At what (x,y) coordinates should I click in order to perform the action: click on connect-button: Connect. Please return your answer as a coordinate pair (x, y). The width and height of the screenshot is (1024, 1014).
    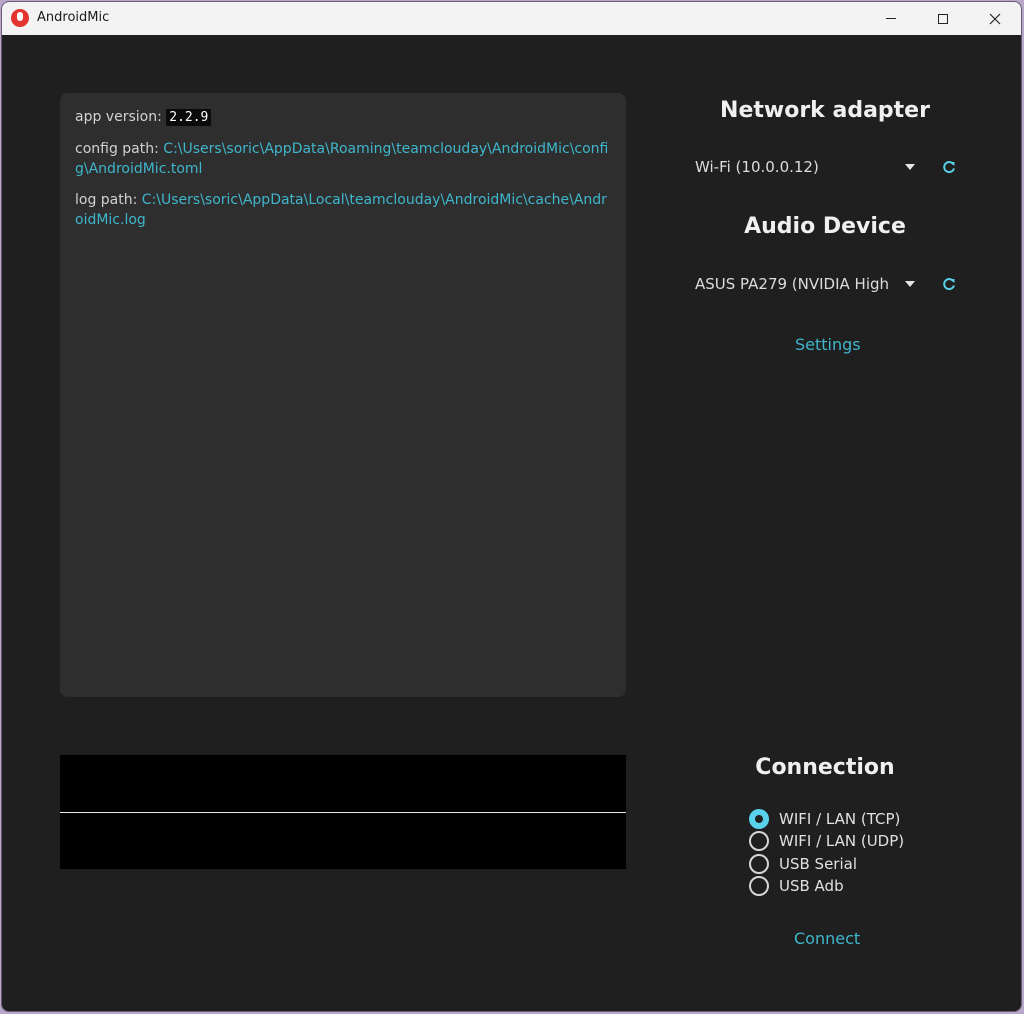
    Looking at the image, I should click on (827, 938).